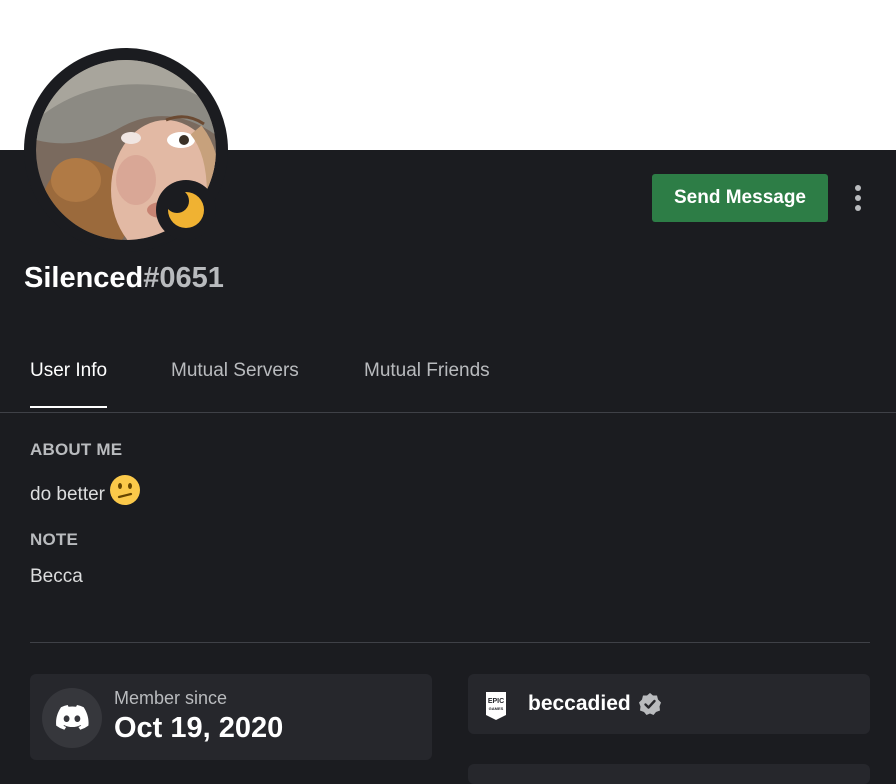  Describe the element at coordinates (171, 698) in the screenshot. I see `member-since-label: Member since` at that location.